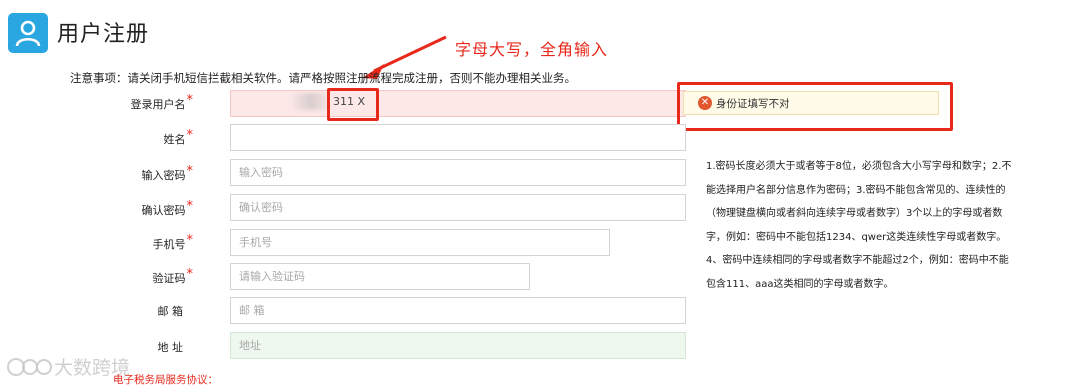 The height and width of the screenshot is (388, 1080). Describe the element at coordinates (167, 173) in the screenshot. I see `password-label: 输入密码*` at that location.